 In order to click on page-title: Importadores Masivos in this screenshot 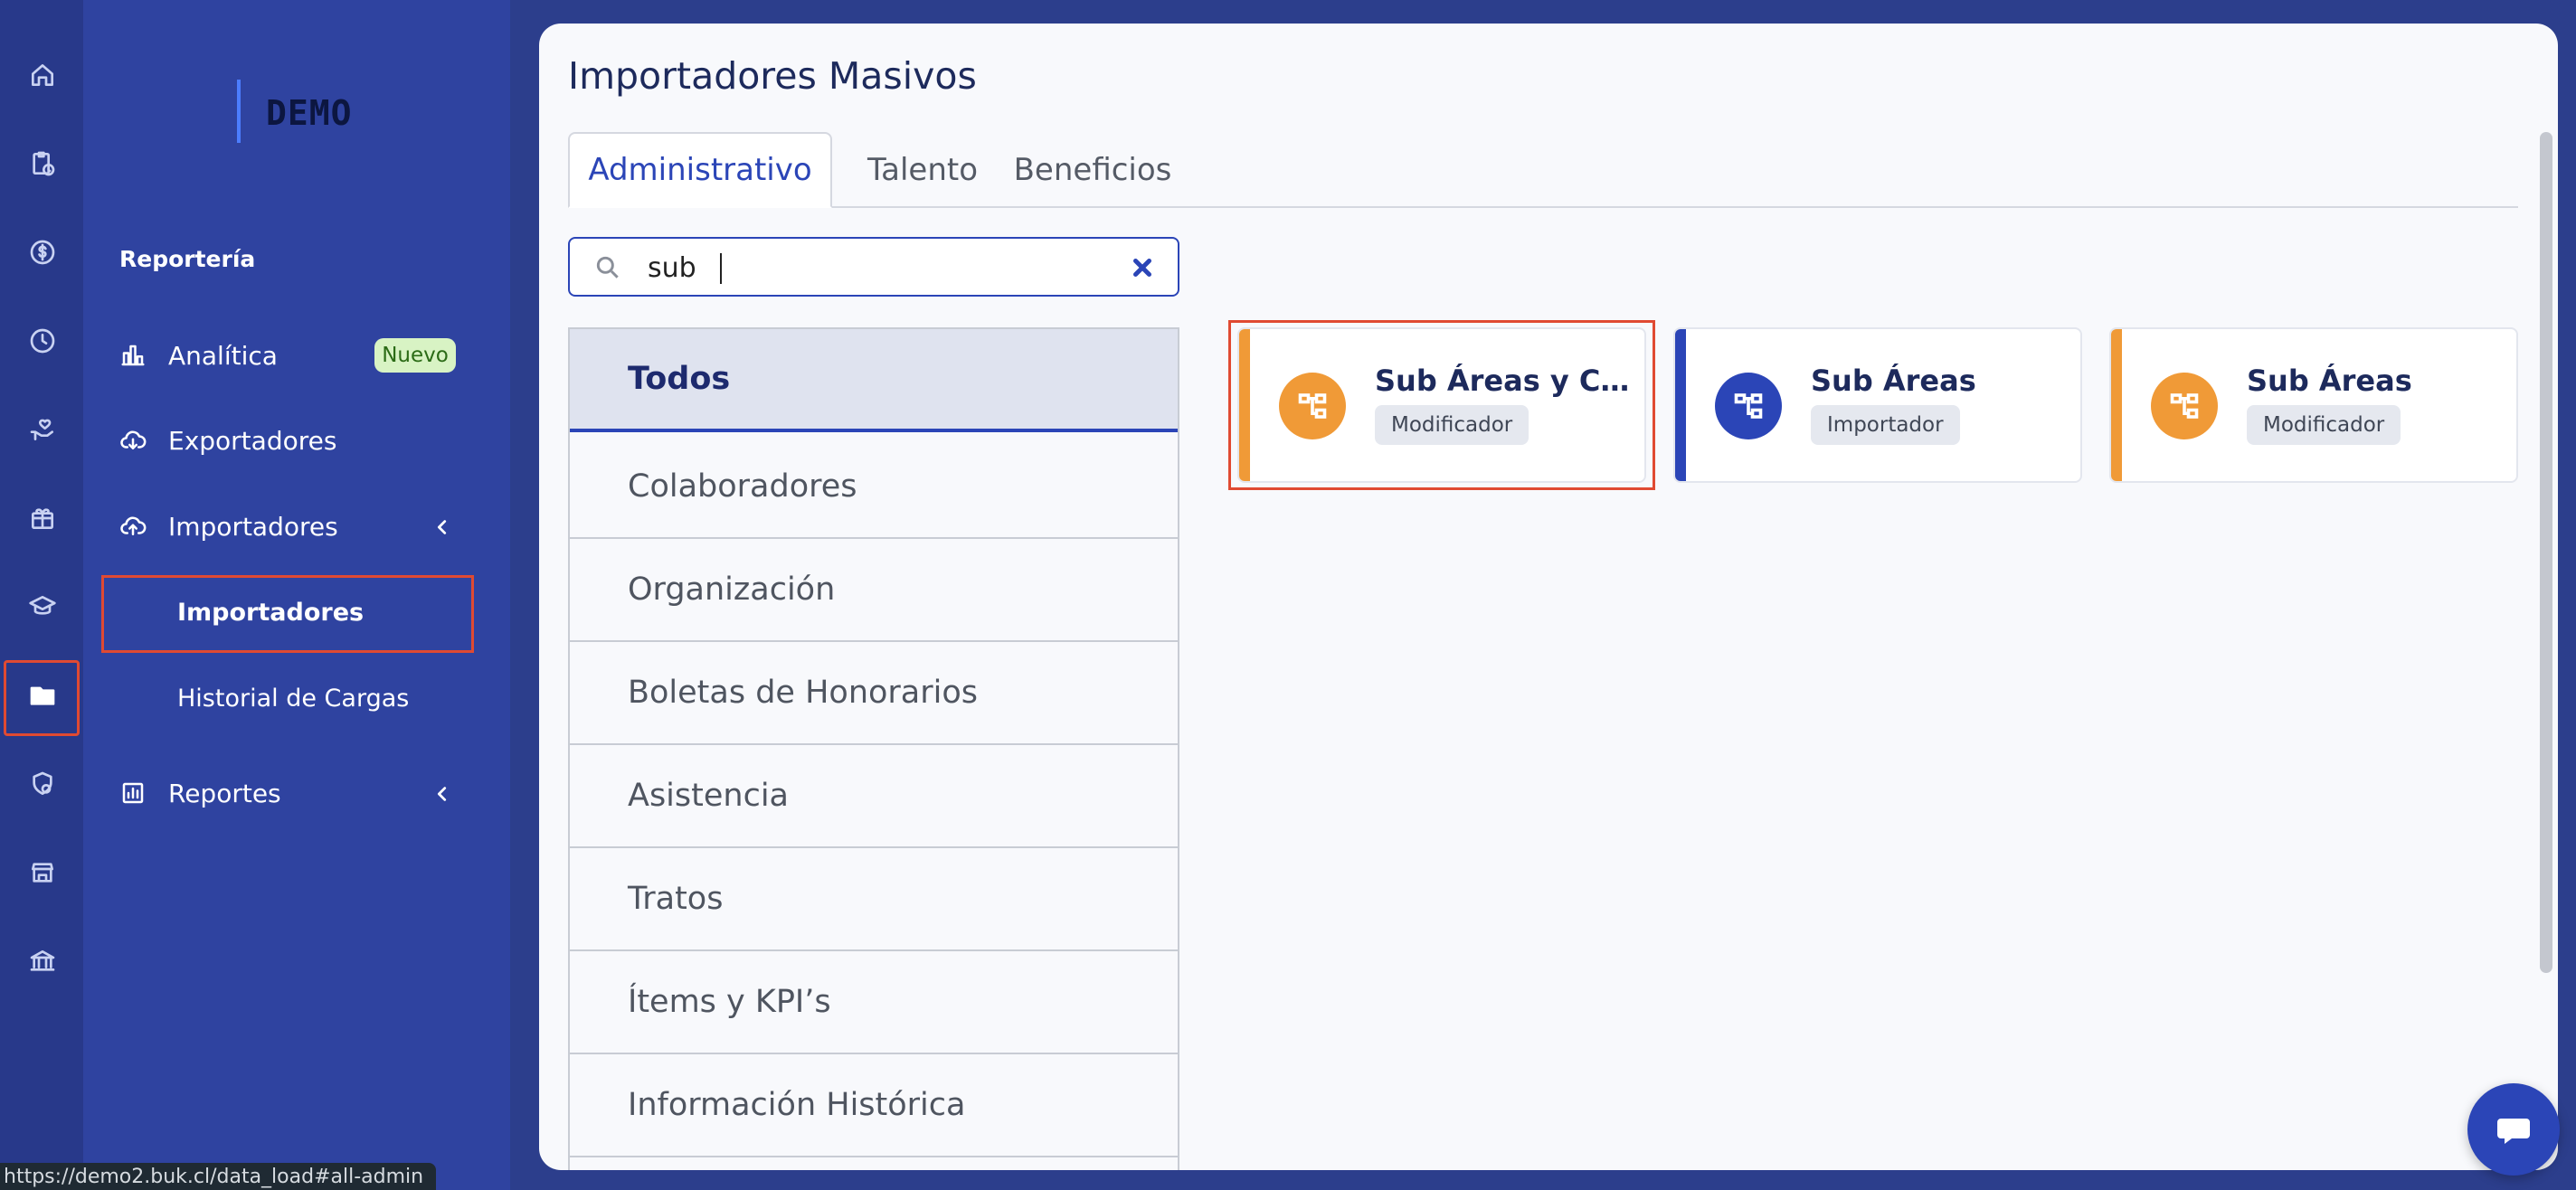, I will do `click(773, 76)`.